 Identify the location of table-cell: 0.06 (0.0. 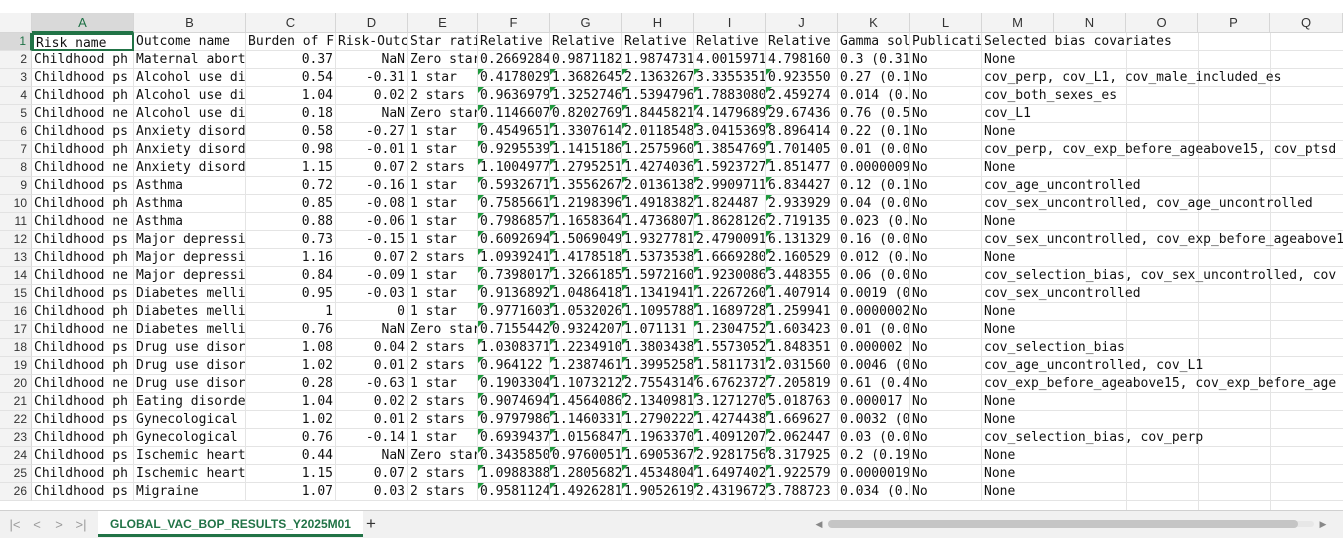
(874, 276).